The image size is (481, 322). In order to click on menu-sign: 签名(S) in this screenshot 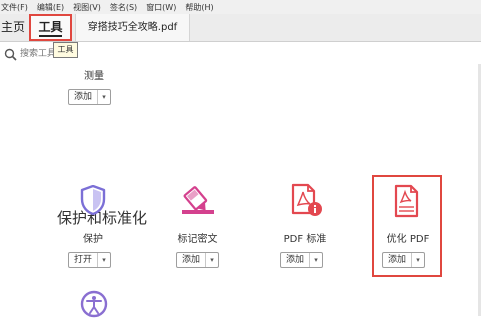, I will do `click(123, 7)`.